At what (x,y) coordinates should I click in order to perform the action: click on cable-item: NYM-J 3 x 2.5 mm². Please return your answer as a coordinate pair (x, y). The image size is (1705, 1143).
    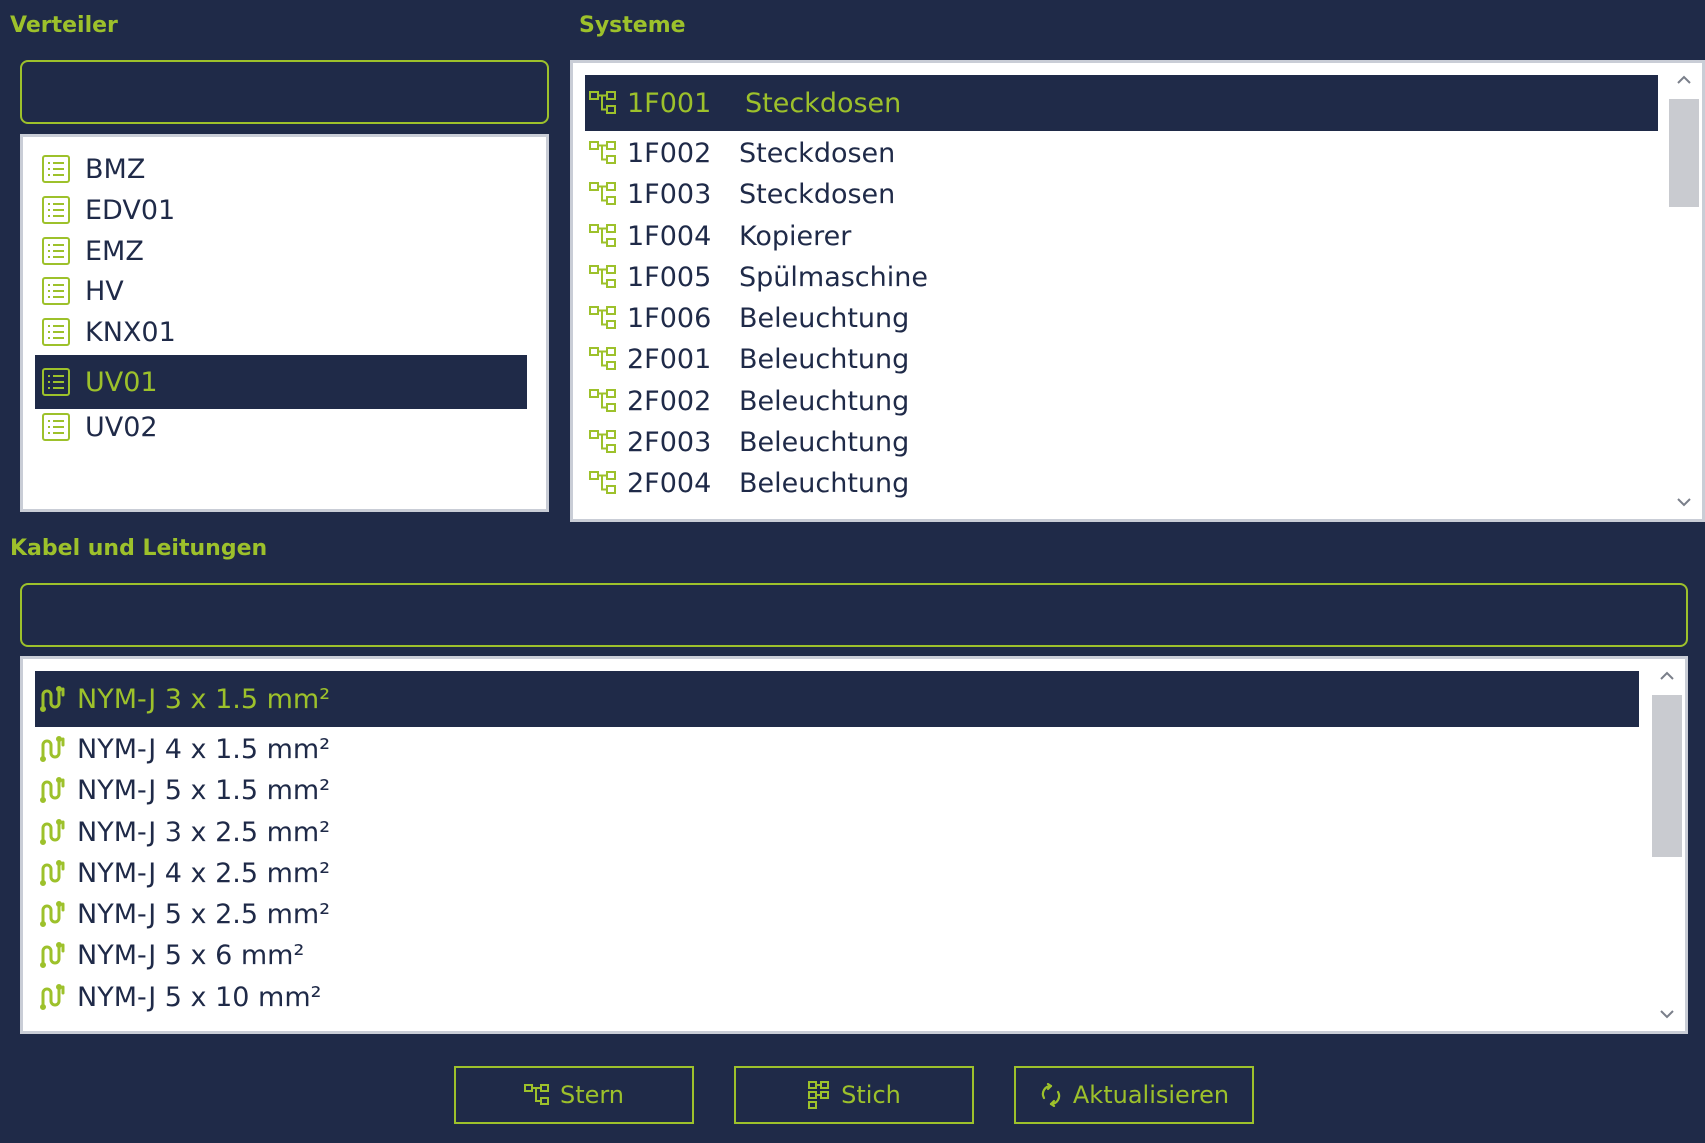
    Looking at the image, I should click on (335, 832).